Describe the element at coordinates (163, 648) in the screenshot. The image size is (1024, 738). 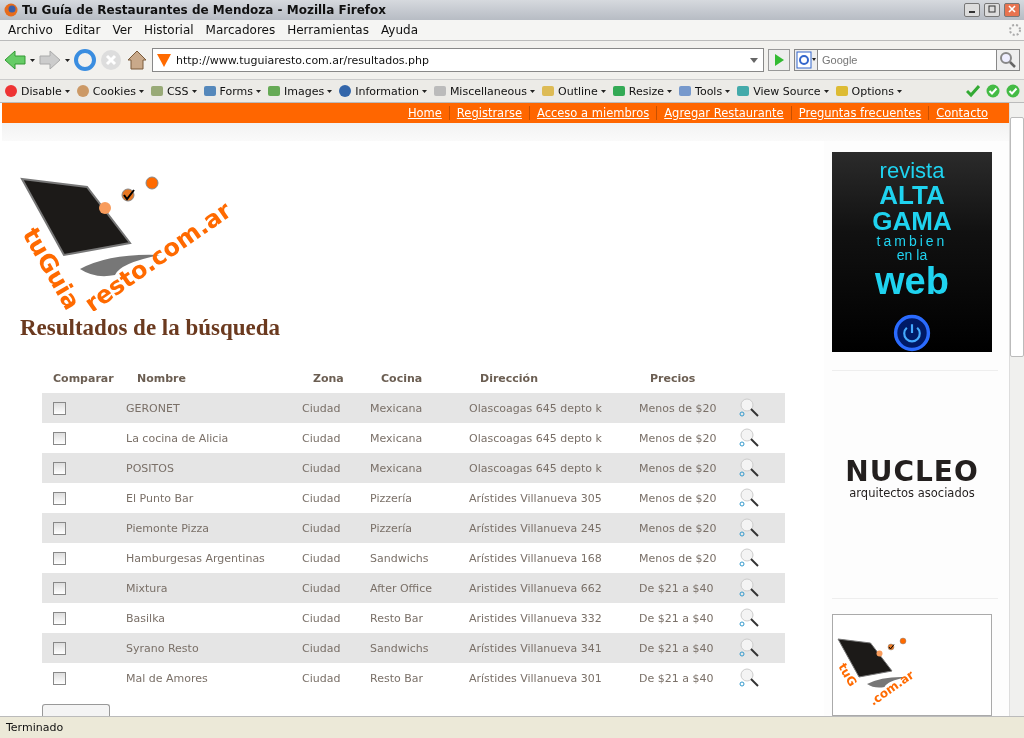
I see `table-cell-text: Syrano Resto` at that location.